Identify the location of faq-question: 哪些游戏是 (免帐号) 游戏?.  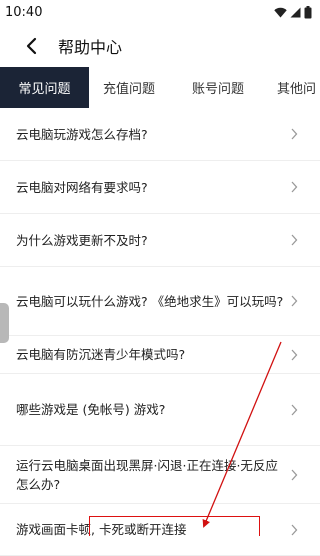
(91, 409).